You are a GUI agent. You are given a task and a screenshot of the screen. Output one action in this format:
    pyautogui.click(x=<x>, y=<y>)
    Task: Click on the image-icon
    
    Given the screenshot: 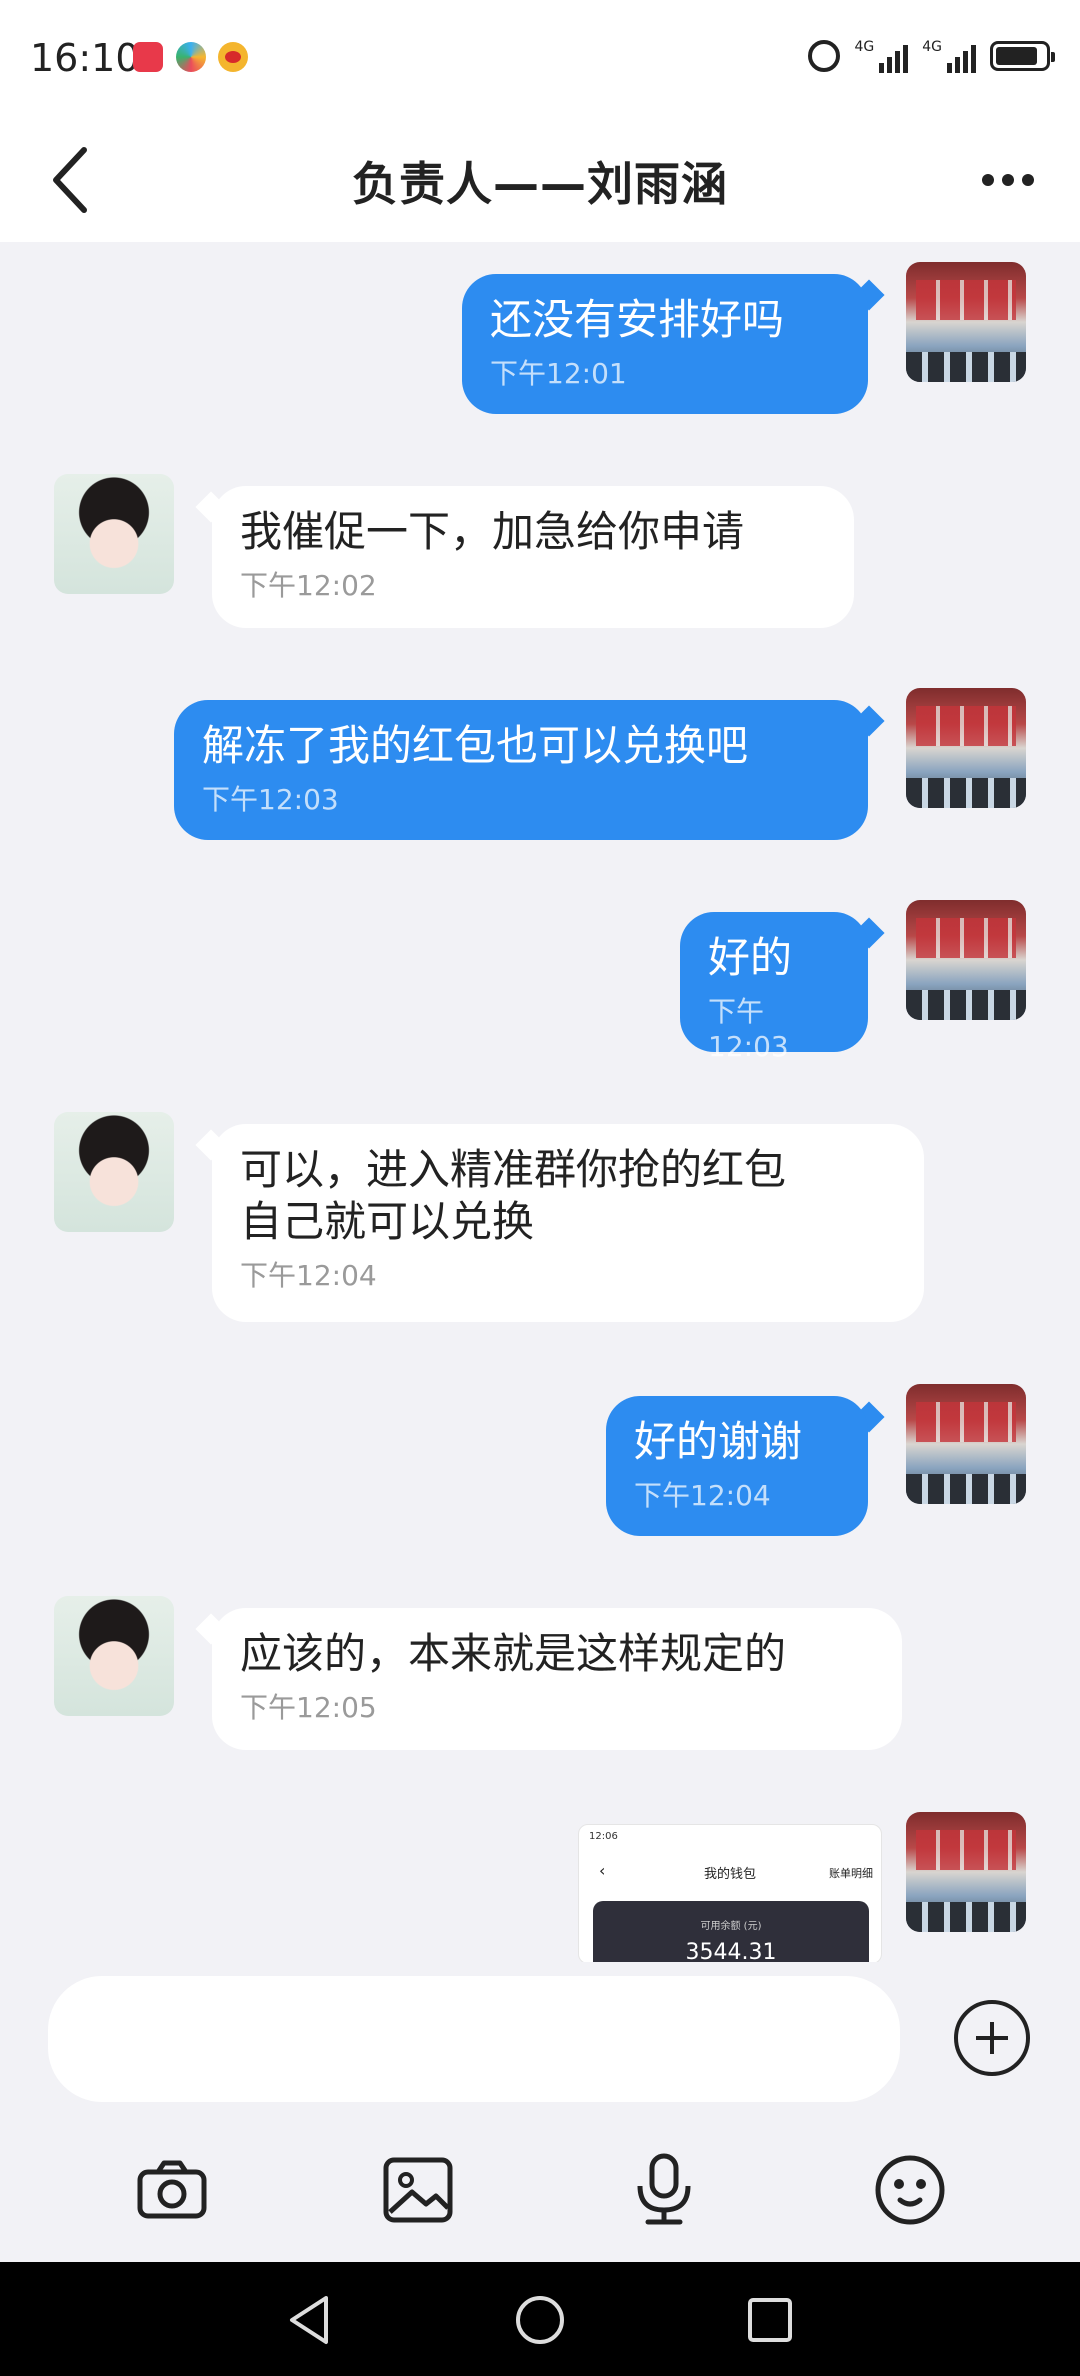 What is the action you would take?
    pyautogui.click(x=418, y=2190)
    